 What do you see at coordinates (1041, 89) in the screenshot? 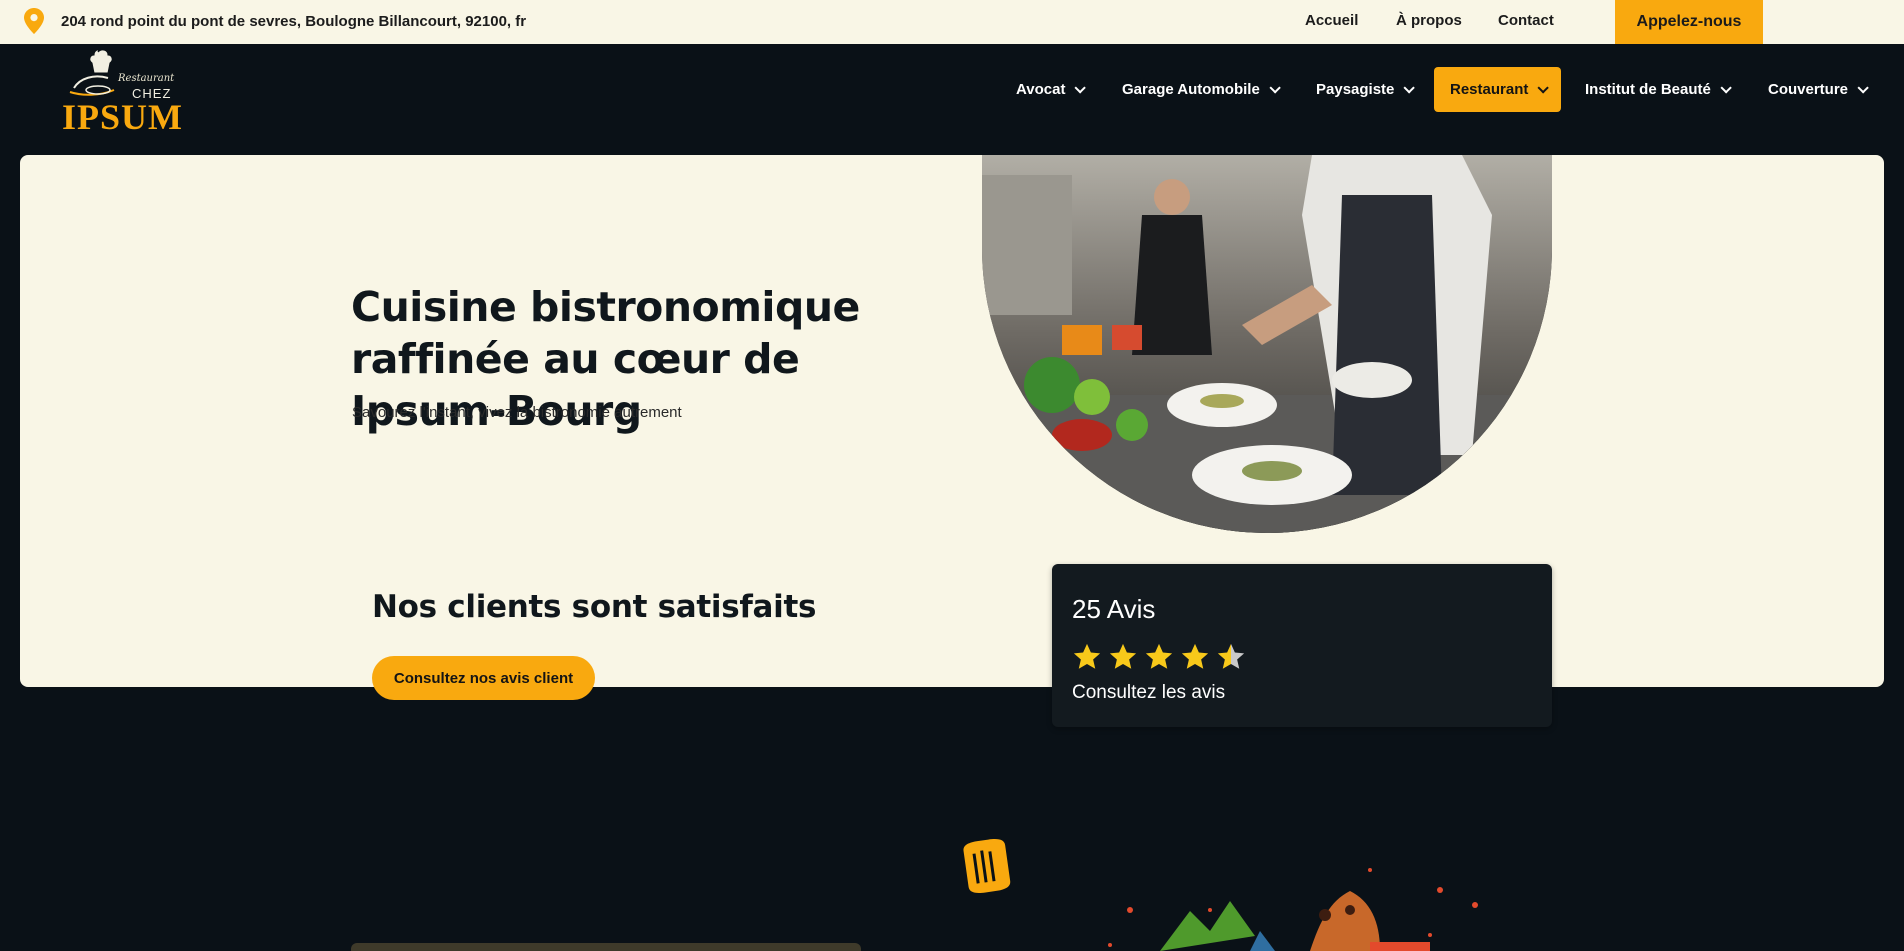
I see `nav-label: Avocat` at bounding box center [1041, 89].